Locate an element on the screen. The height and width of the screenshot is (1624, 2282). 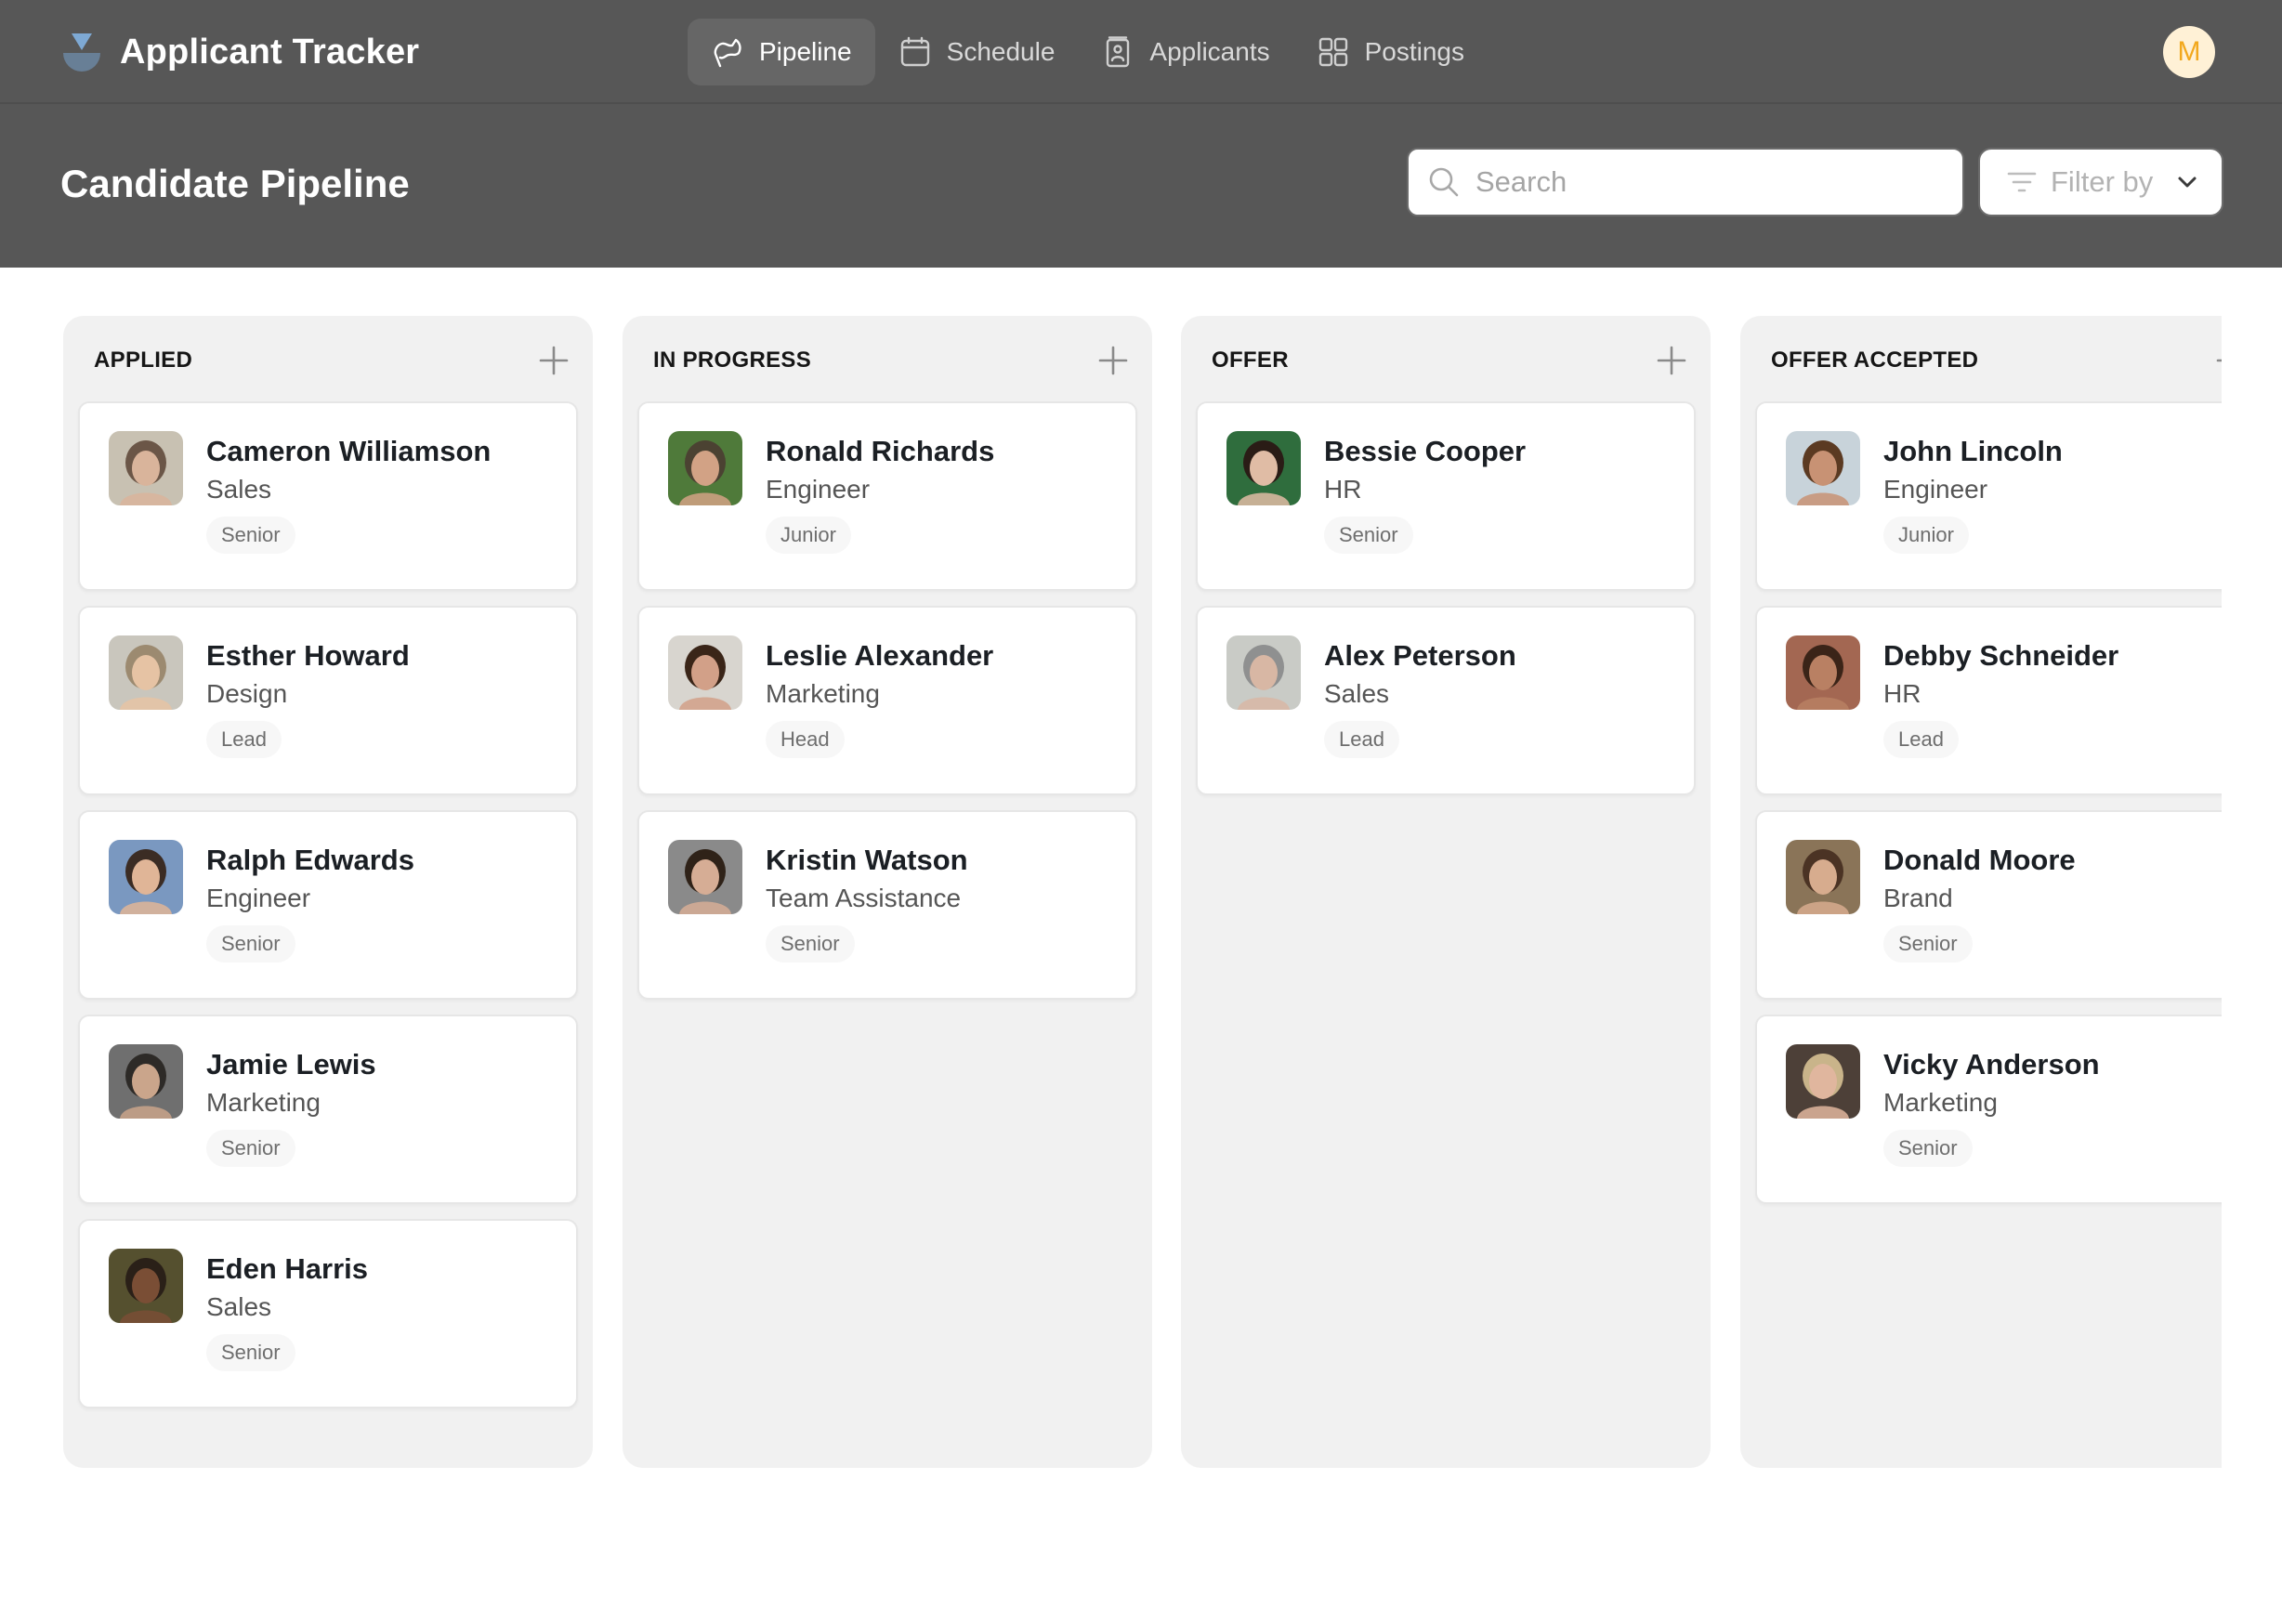
candidate-card: Ralph Edwards Engineer Senior is located at coordinates (328, 905).